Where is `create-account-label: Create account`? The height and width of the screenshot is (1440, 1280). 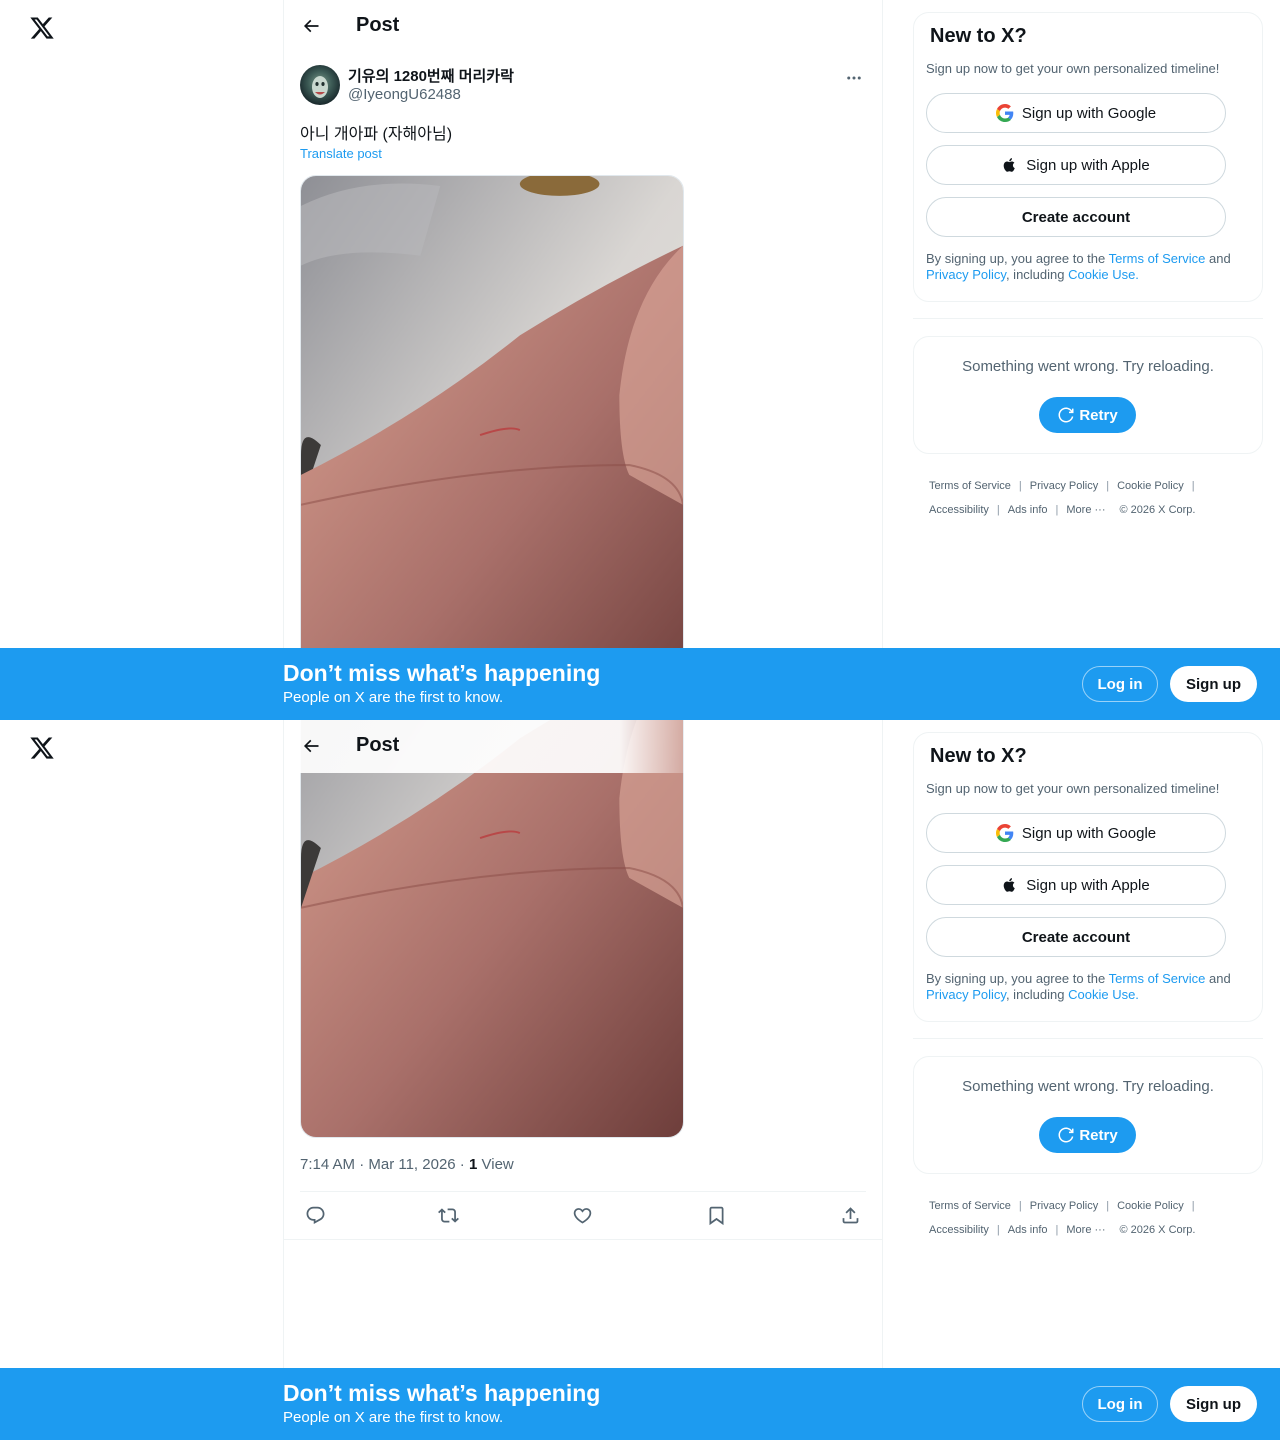
create-account-label: Create account is located at coordinates (1076, 937).